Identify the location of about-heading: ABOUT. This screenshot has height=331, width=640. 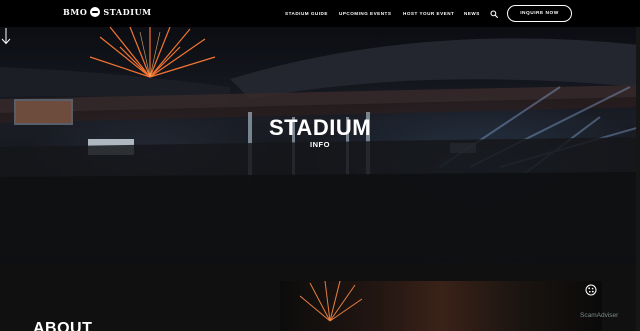
(63, 325).